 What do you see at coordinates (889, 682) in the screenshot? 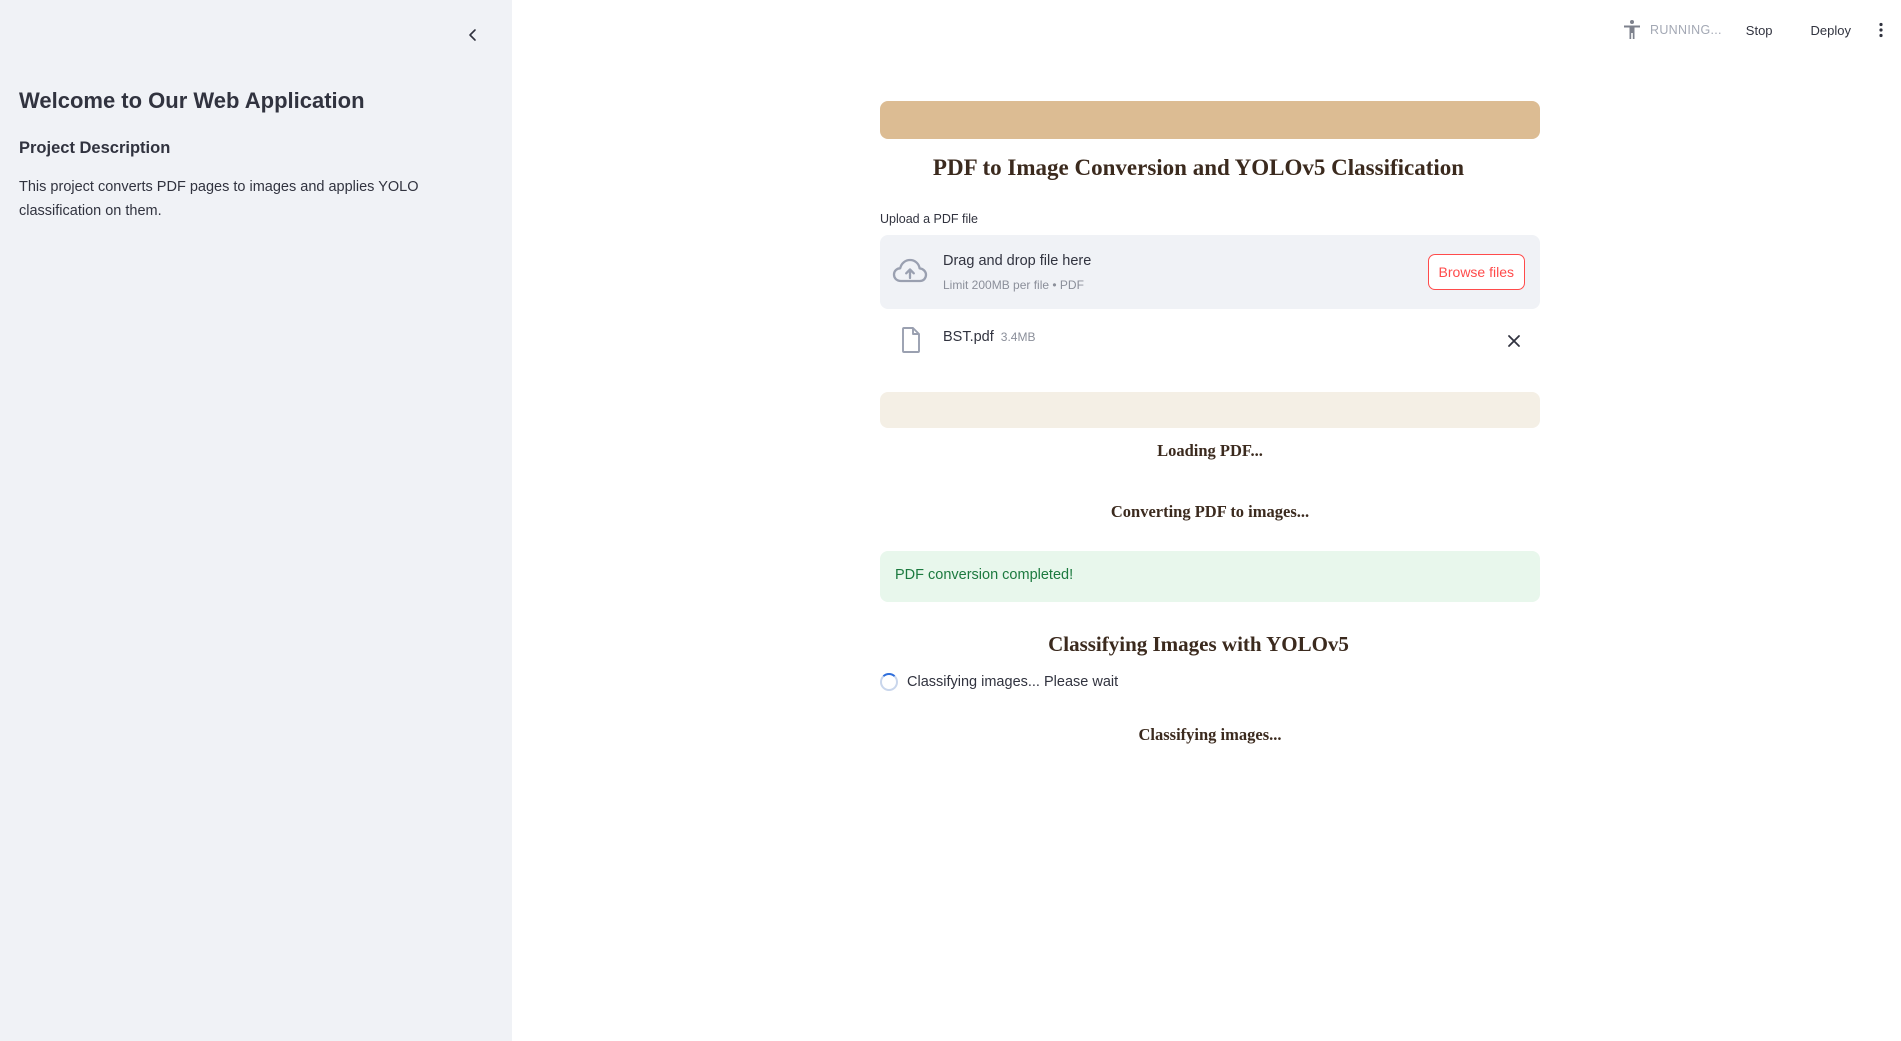
I see `loading-spinner-icon` at bounding box center [889, 682].